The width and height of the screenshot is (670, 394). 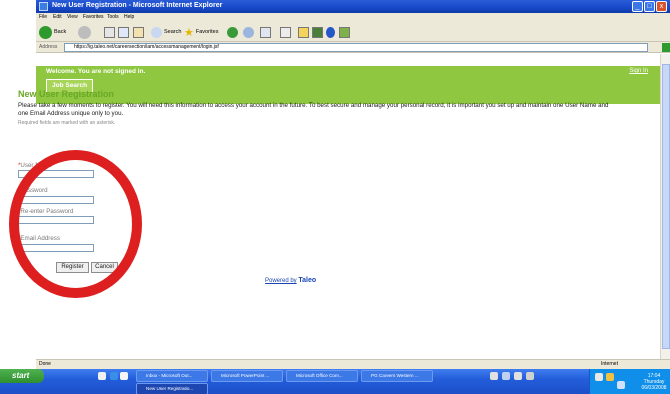 I want to click on refresh-button, so click(x=123, y=32).